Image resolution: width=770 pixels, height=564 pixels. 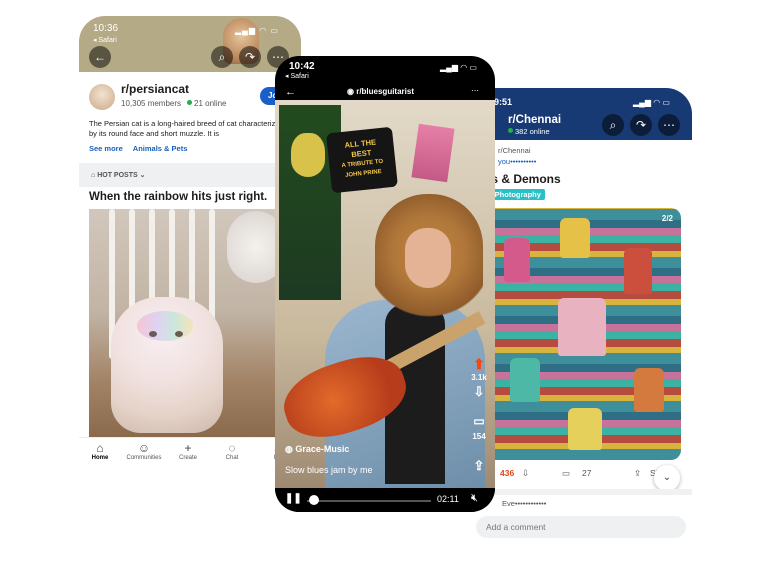 What do you see at coordinates (322, 449) in the screenshot?
I see `author-name: Grace-Music` at bounding box center [322, 449].